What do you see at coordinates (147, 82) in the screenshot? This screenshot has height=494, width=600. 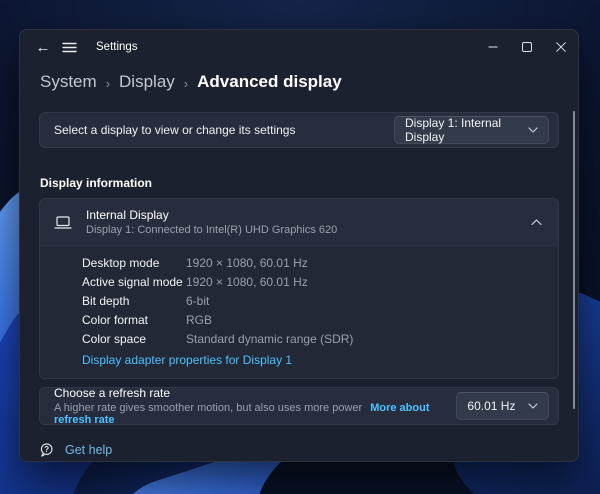 I see `breadcrumb-item-display: Display` at bounding box center [147, 82].